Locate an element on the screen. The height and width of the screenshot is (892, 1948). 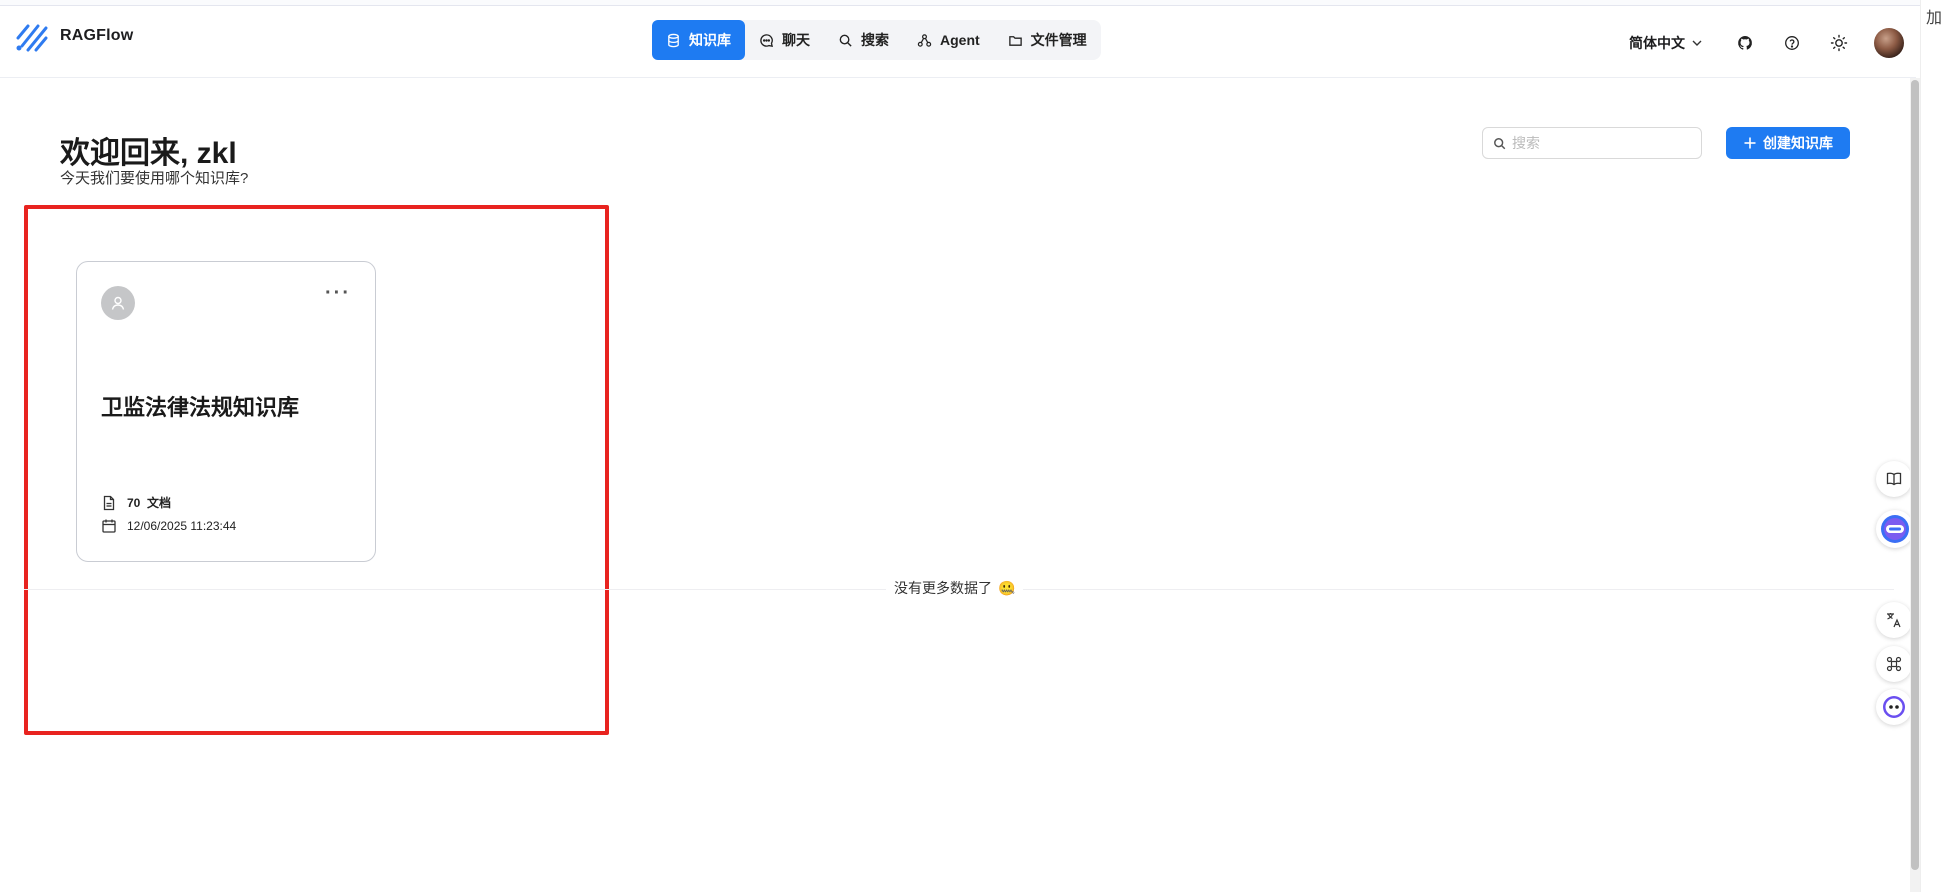
document-count: 70 文档 is located at coordinates (136, 502).